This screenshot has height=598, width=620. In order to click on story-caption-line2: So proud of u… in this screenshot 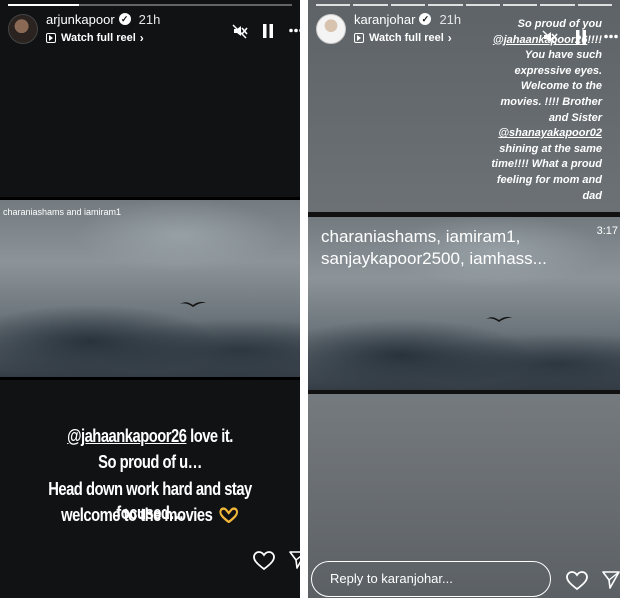, I will do `click(150, 462)`.